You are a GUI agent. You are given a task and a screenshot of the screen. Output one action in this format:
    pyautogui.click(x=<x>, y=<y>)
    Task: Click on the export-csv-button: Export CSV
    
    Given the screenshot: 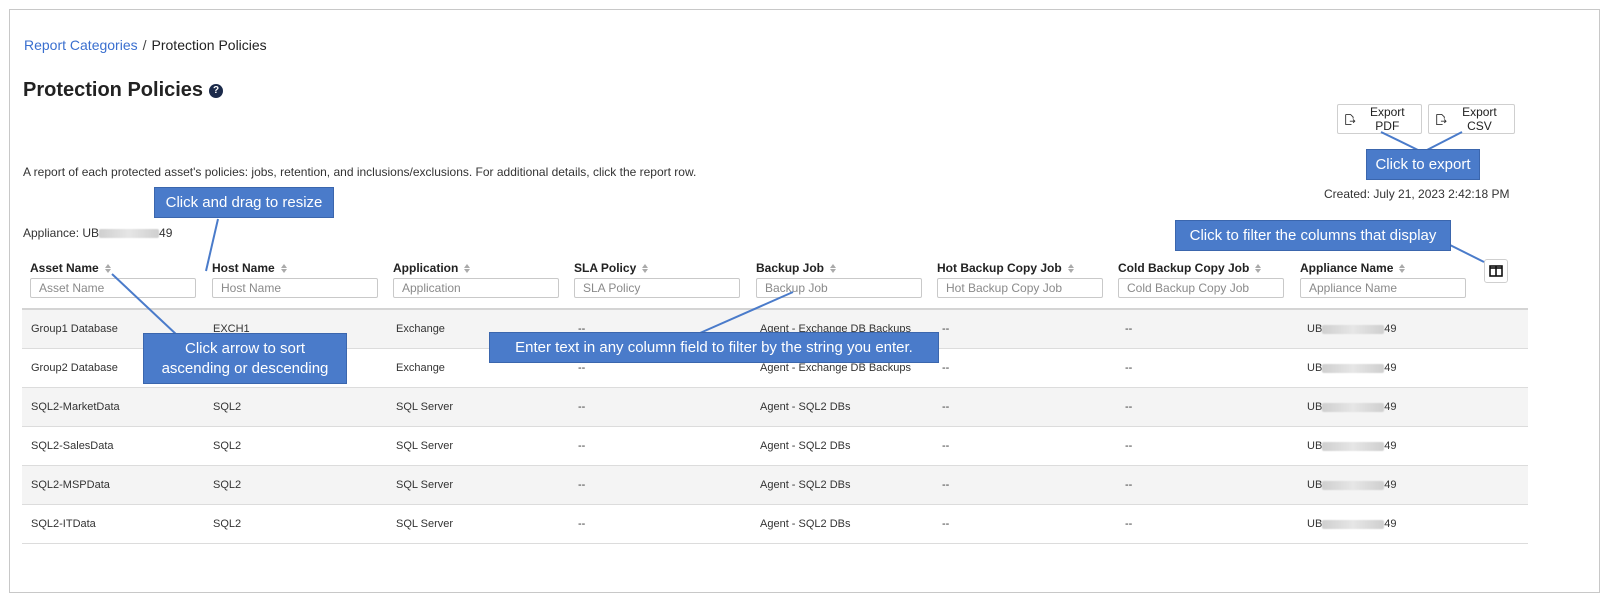 What is the action you would take?
    pyautogui.click(x=1471, y=119)
    